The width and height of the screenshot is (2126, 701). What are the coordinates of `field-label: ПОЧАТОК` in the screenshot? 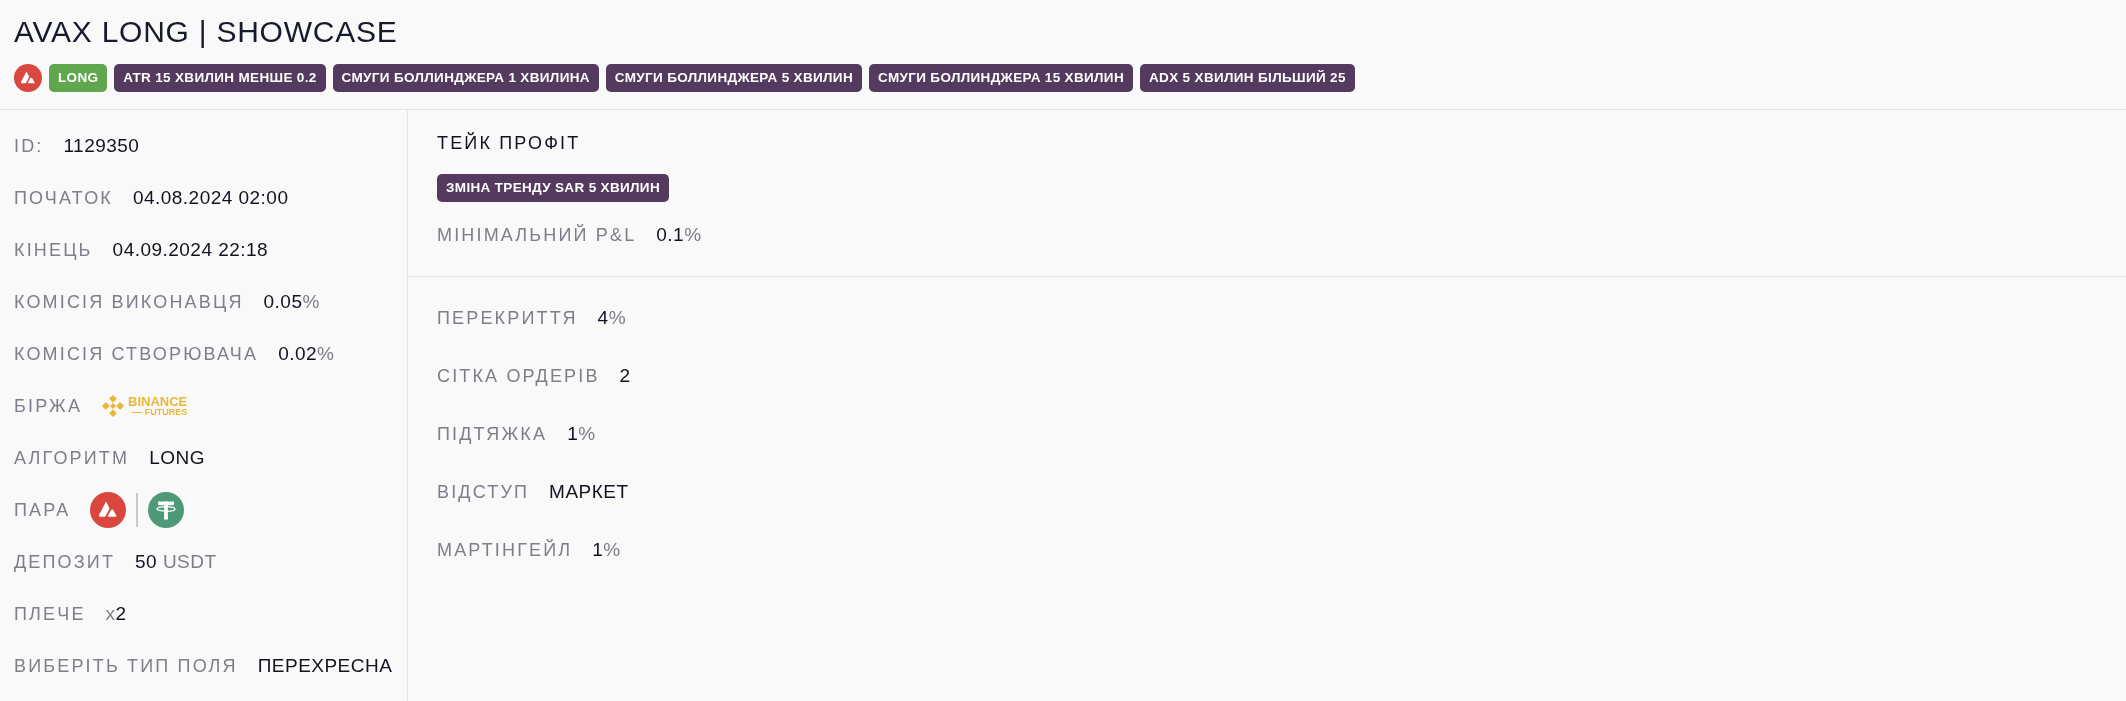 It's located at (63, 198).